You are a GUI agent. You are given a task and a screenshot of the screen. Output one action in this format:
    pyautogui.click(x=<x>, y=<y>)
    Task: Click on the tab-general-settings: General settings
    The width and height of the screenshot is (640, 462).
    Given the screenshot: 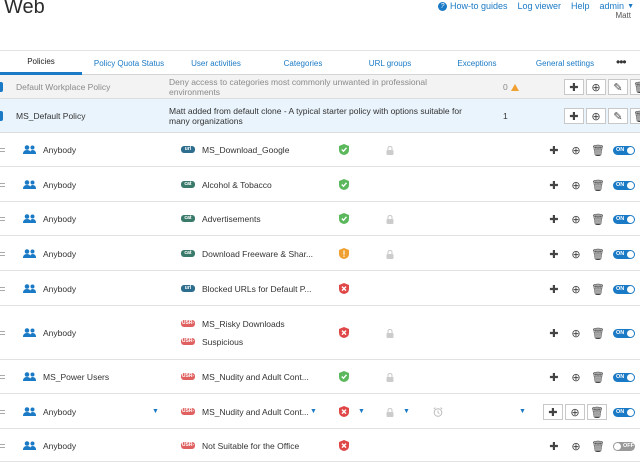 What is the action you would take?
    pyautogui.click(x=565, y=63)
    